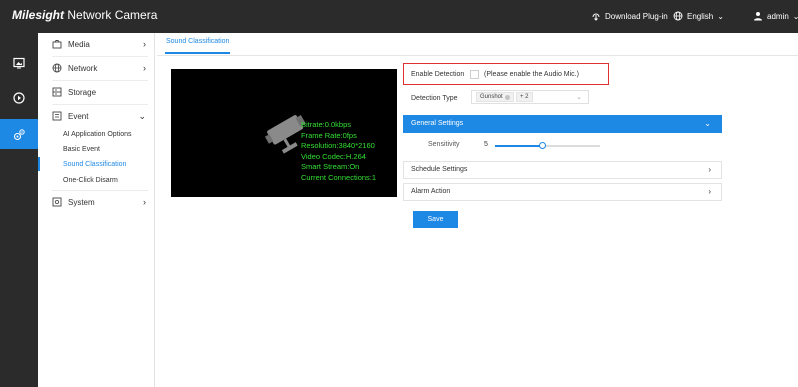 Image resolution: width=798 pixels, height=387 pixels. Describe the element at coordinates (438, 74) in the screenshot. I see `enable-detection-label: Enable Detection` at that location.